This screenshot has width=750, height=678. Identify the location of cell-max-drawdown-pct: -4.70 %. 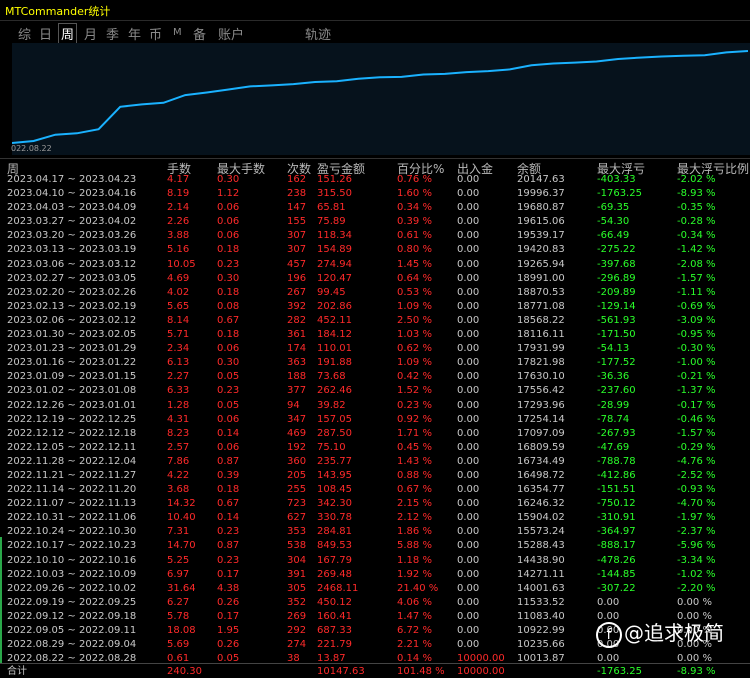
(696, 504).